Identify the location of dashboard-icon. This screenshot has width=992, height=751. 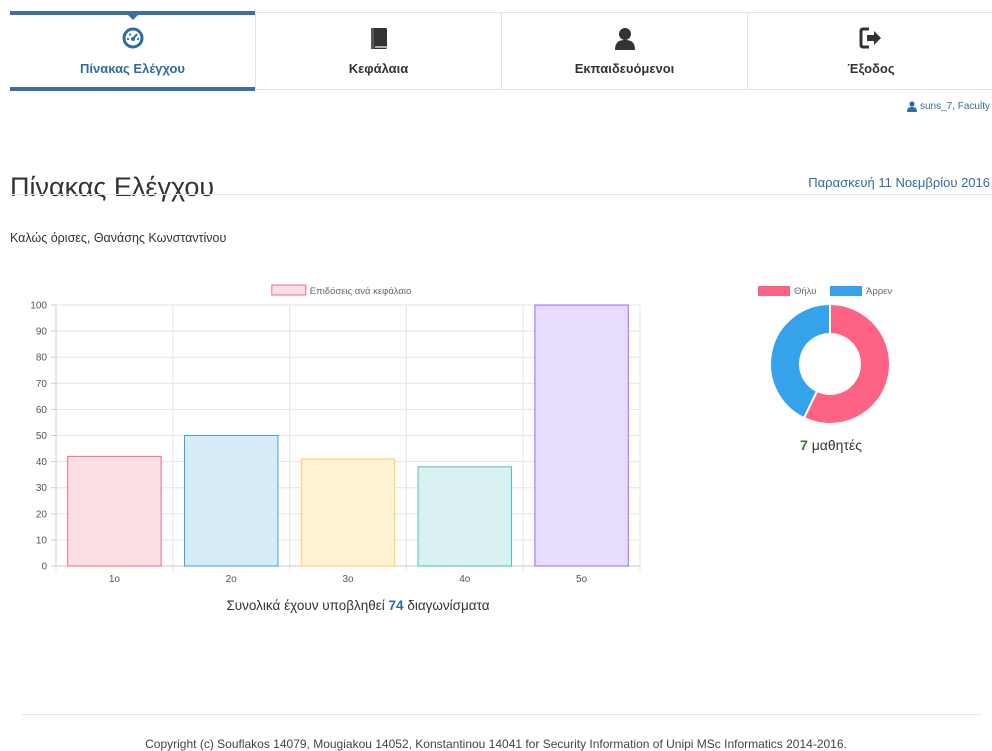
(133, 40).